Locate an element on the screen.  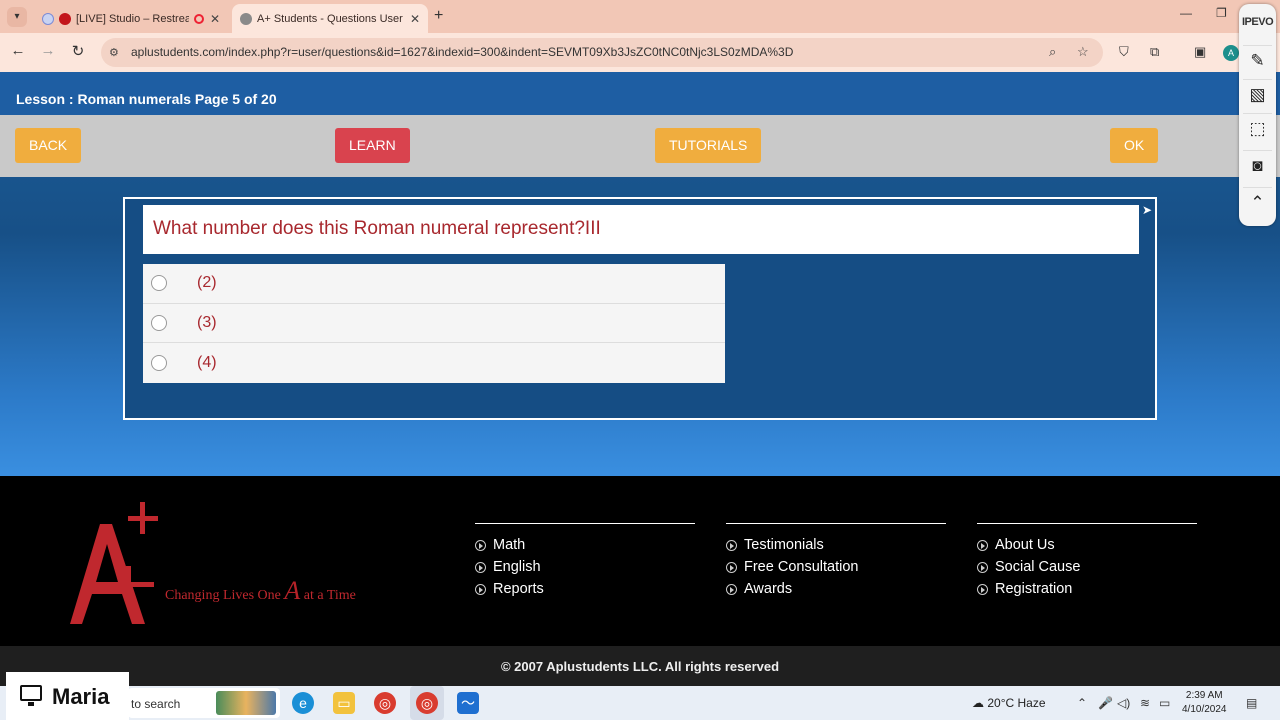
footer-link-free-consultation: Free Consultation is located at coordinates (836, 567).